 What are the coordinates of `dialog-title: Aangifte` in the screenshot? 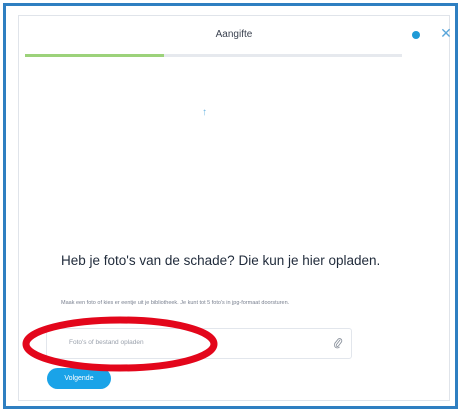 It's located at (234, 34).